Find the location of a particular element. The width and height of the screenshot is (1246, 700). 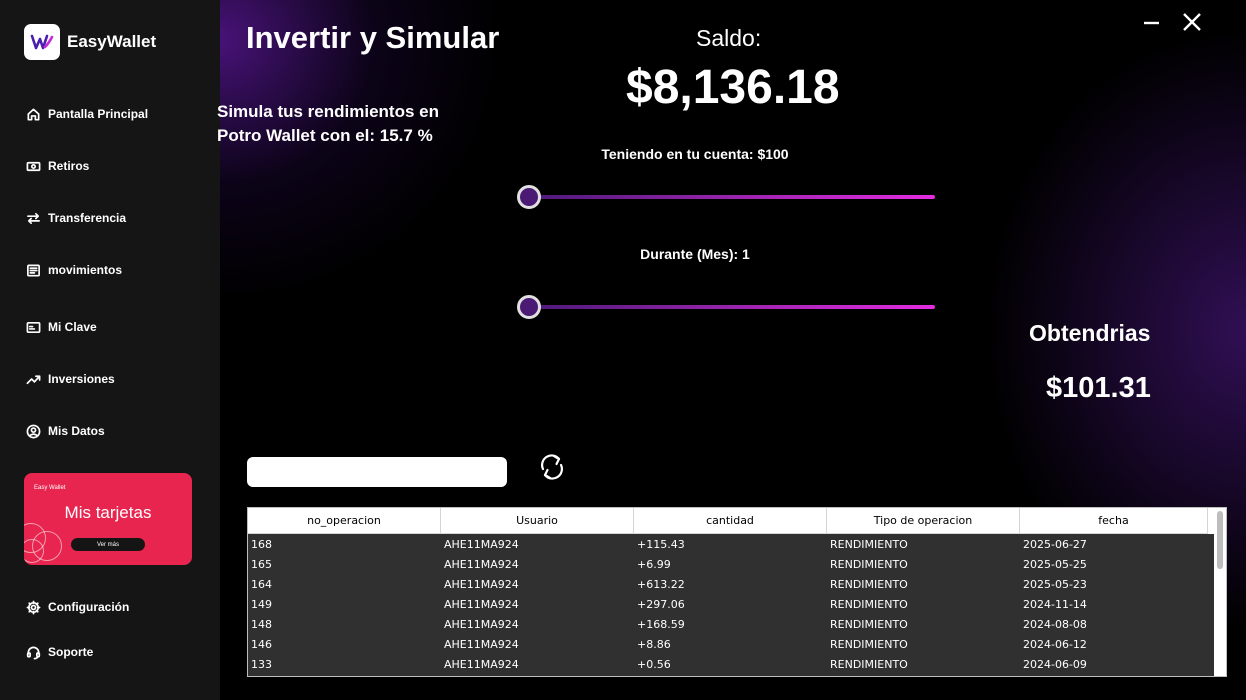

app-logo: EasyWallet is located at coordinates (90, 42).